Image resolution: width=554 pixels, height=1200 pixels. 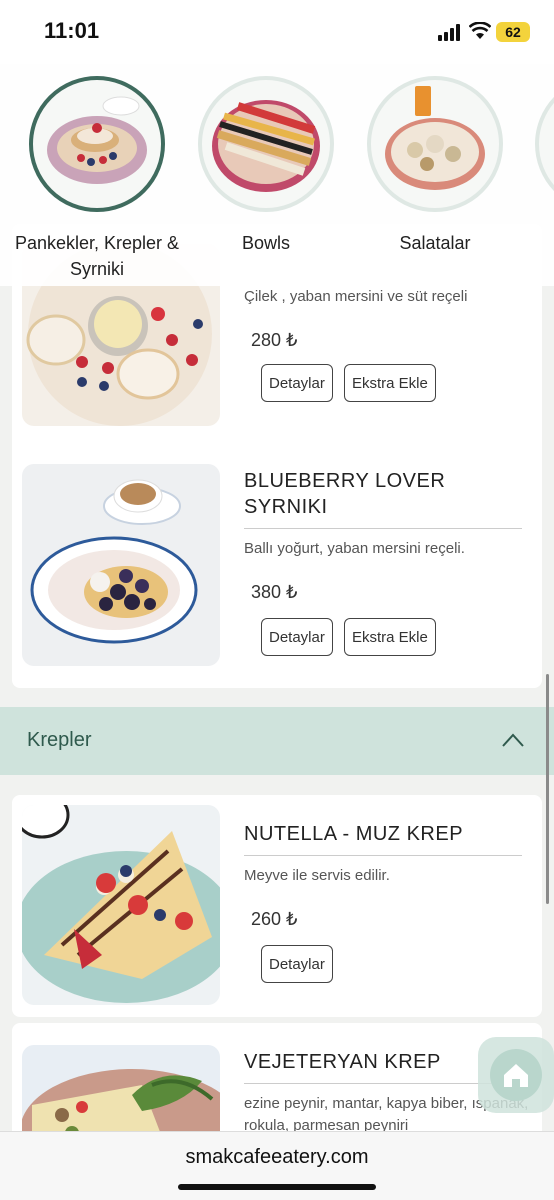 I want to click on section-title: Krepler, so click(x=59, y=740).